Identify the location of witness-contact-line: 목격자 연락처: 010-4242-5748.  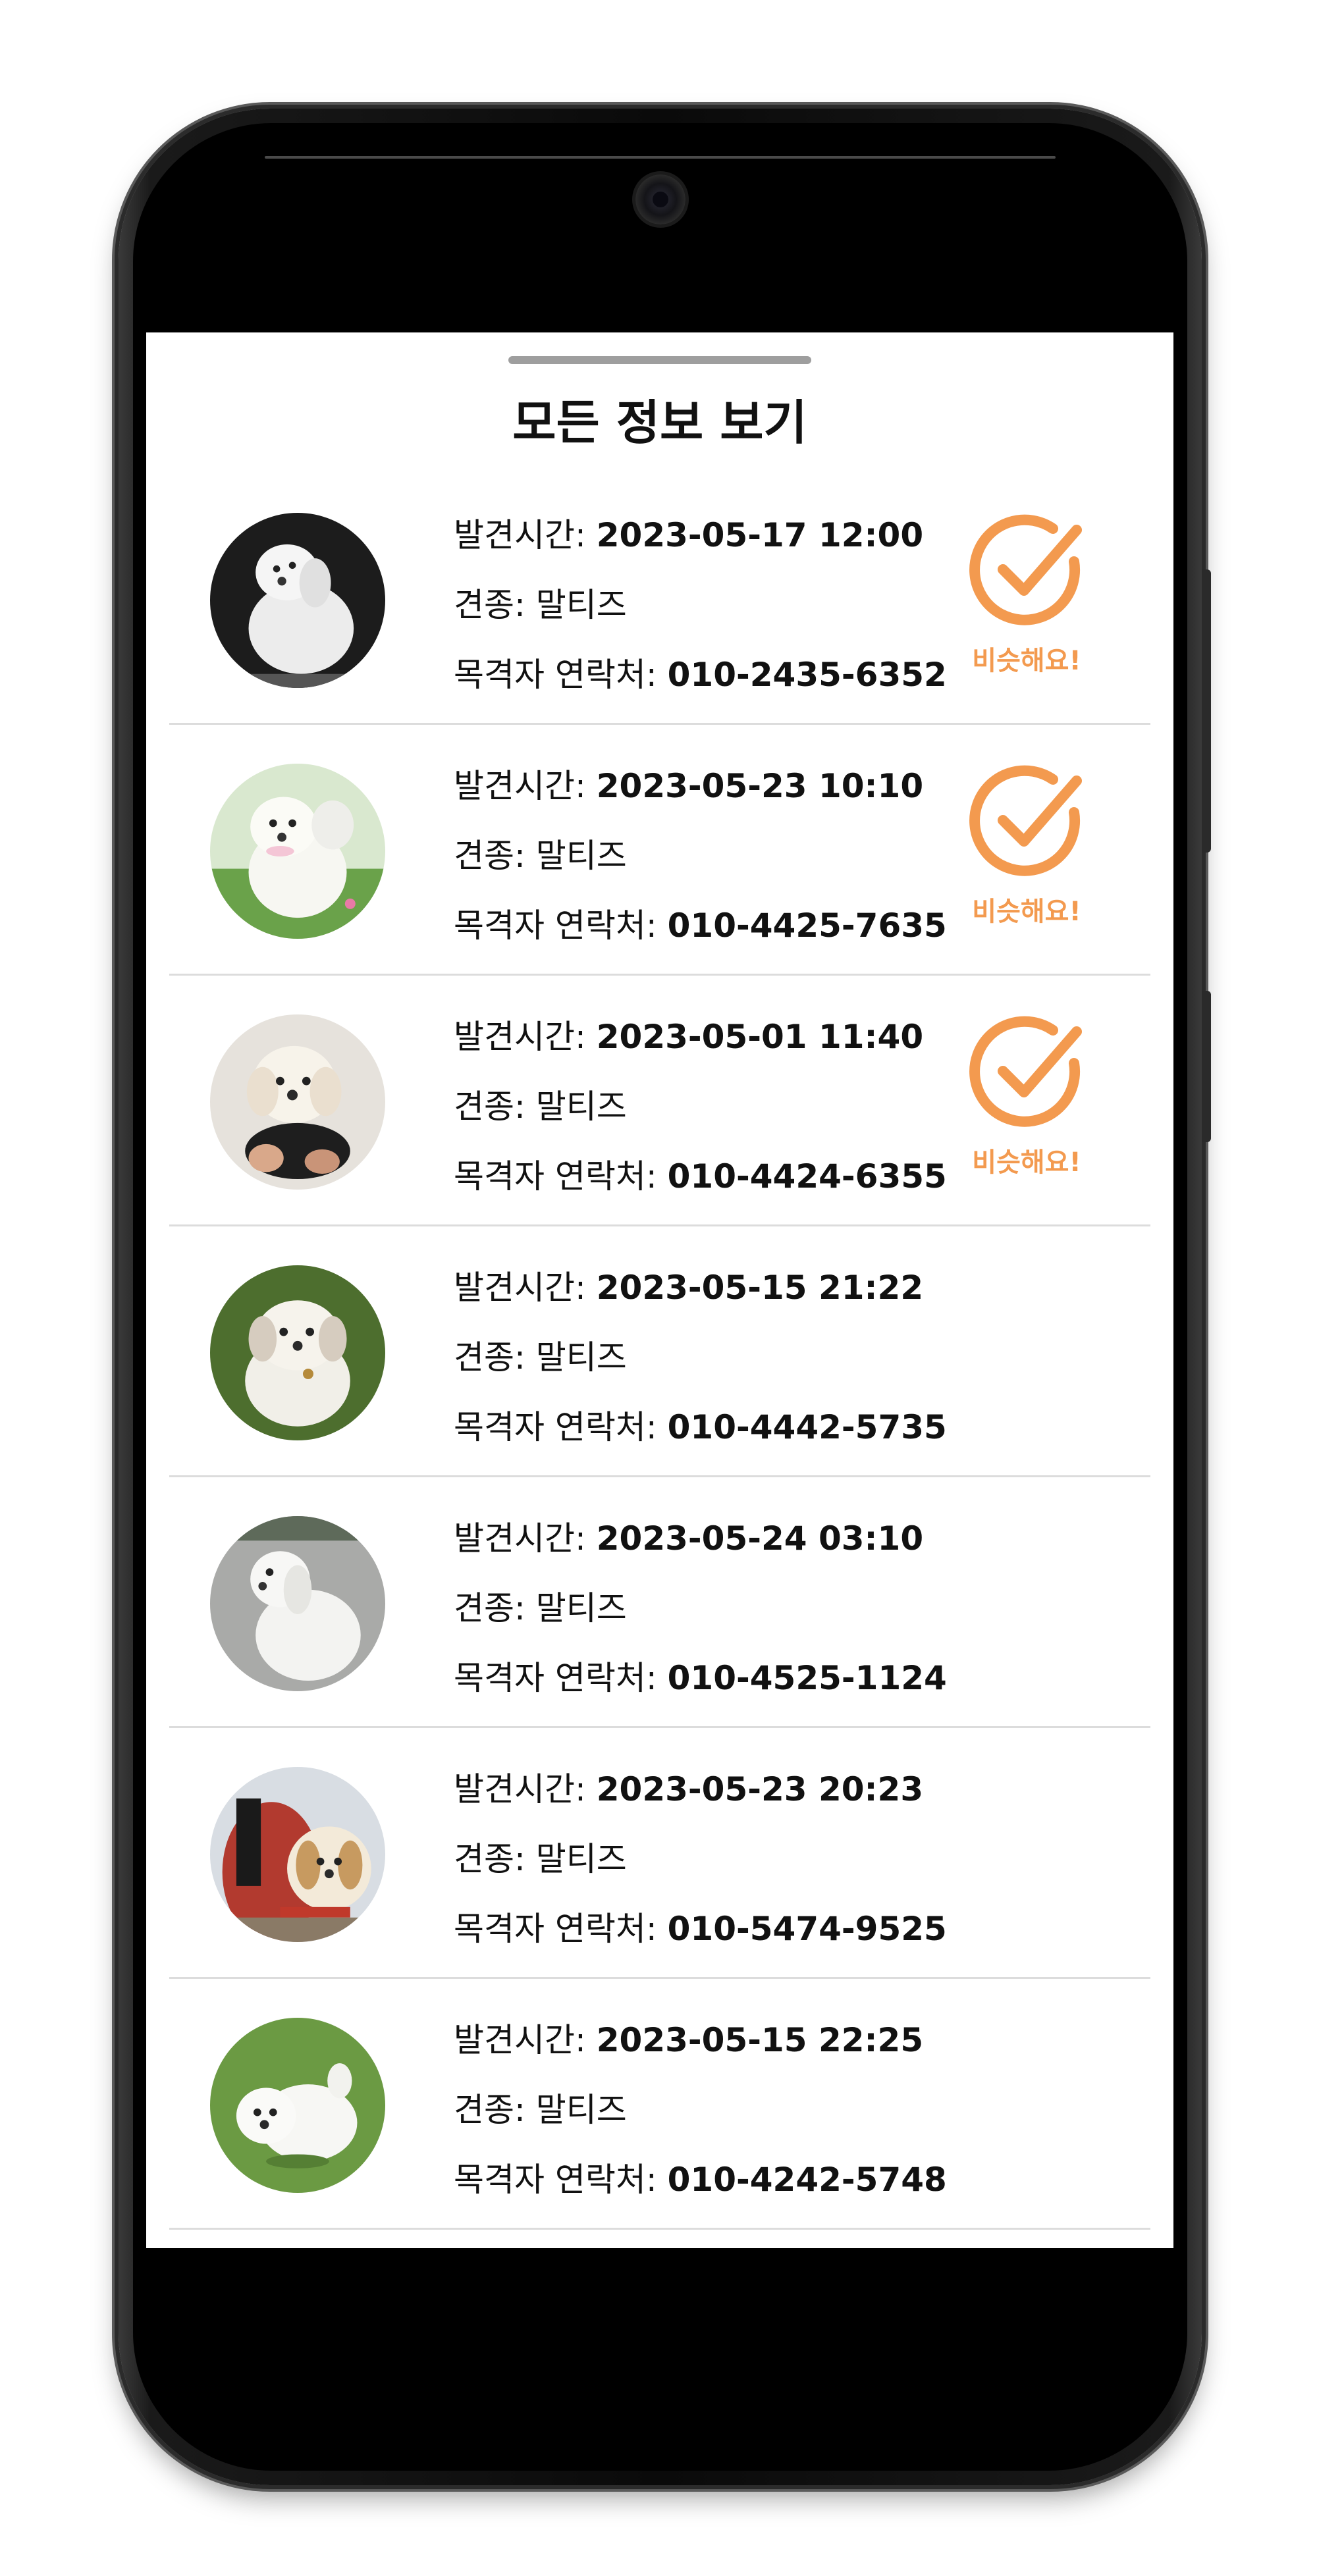
(700, 2180).